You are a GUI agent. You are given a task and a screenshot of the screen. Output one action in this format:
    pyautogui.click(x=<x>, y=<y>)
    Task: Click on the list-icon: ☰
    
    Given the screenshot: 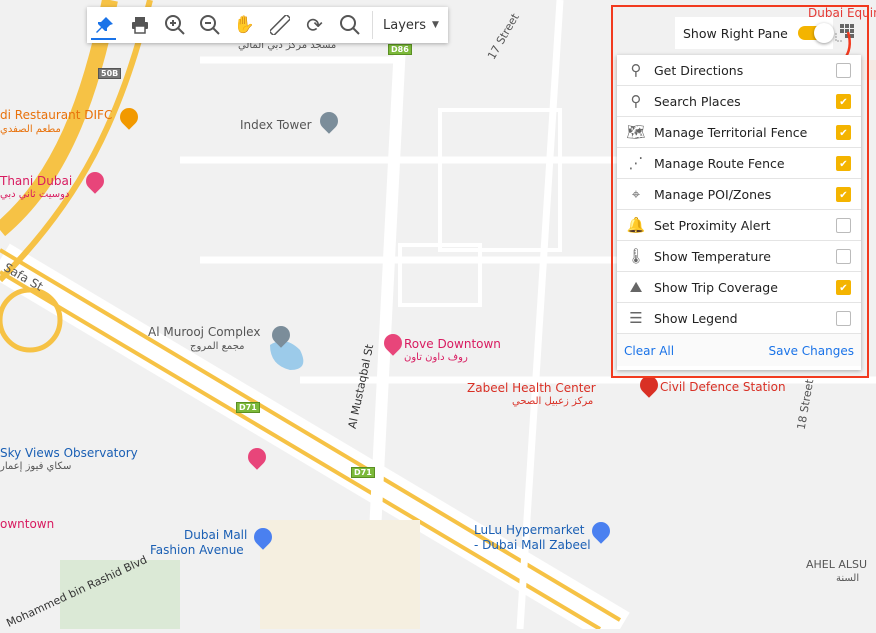 What is the action you would take?
    pyautogui.click(x=636, y=318)
    